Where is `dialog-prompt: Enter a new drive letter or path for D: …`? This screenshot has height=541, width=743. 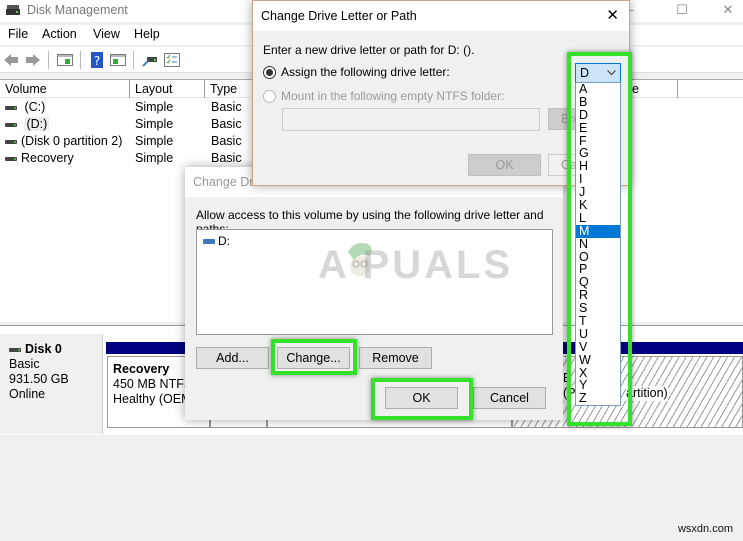
dialog-prompt: Enter a new drive letter or path for D: … is located at coordinates (369, 50).